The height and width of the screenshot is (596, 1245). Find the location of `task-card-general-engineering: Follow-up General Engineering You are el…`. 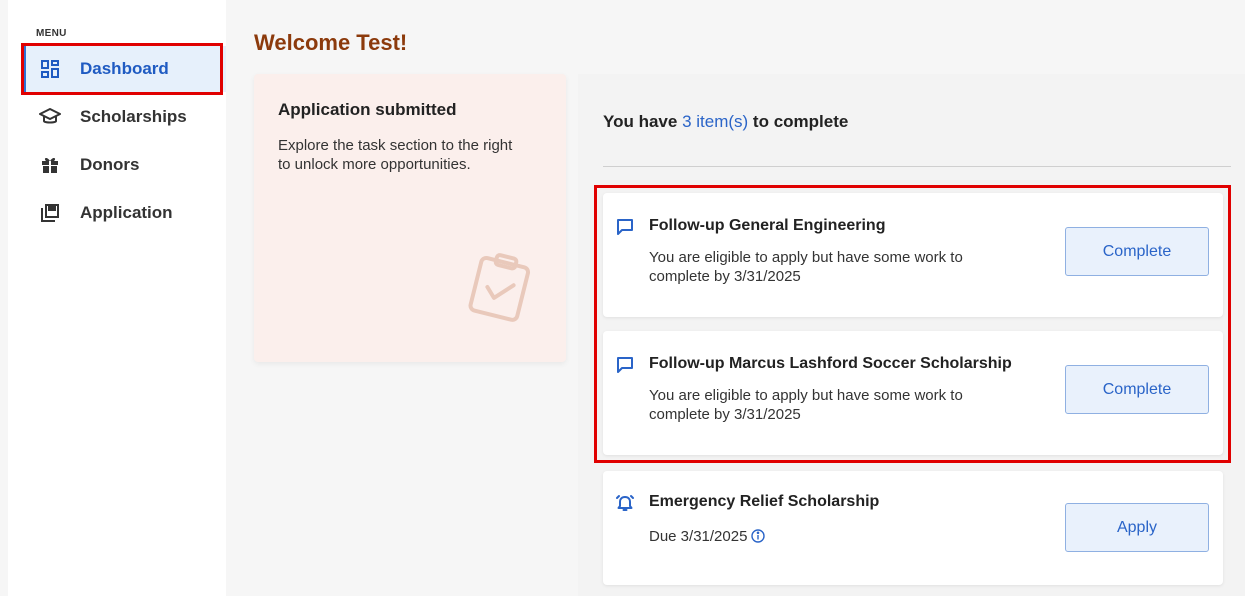

task-card-general-engineering: Follow-up General Engineering You are el… is located at coordinates (913, 255).